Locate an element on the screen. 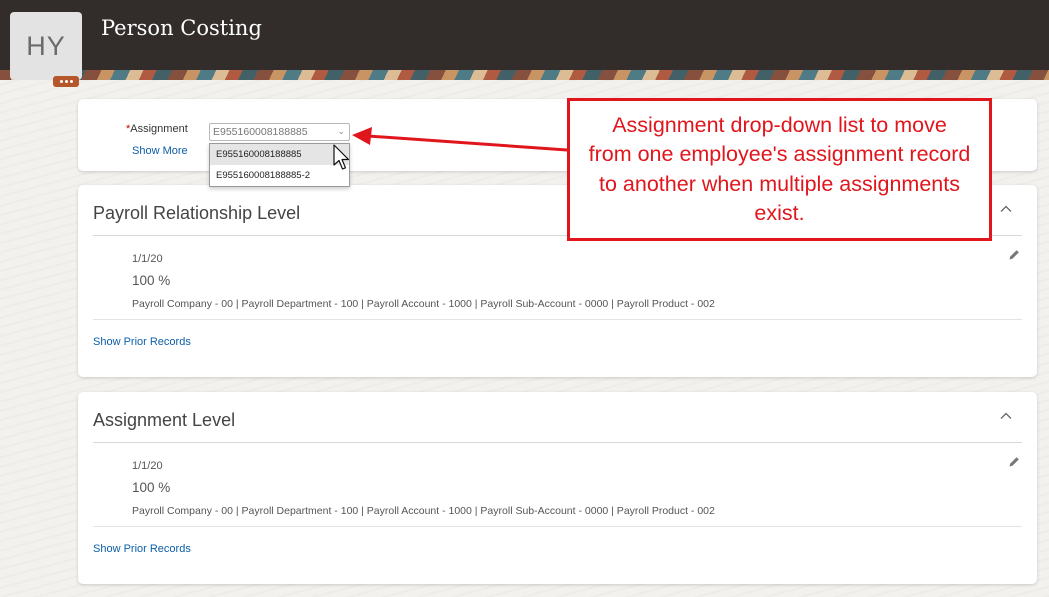 The height and width of the screenshot is (597, 1049). assignment-label: *Assignment is located at coordinates (157, 129).